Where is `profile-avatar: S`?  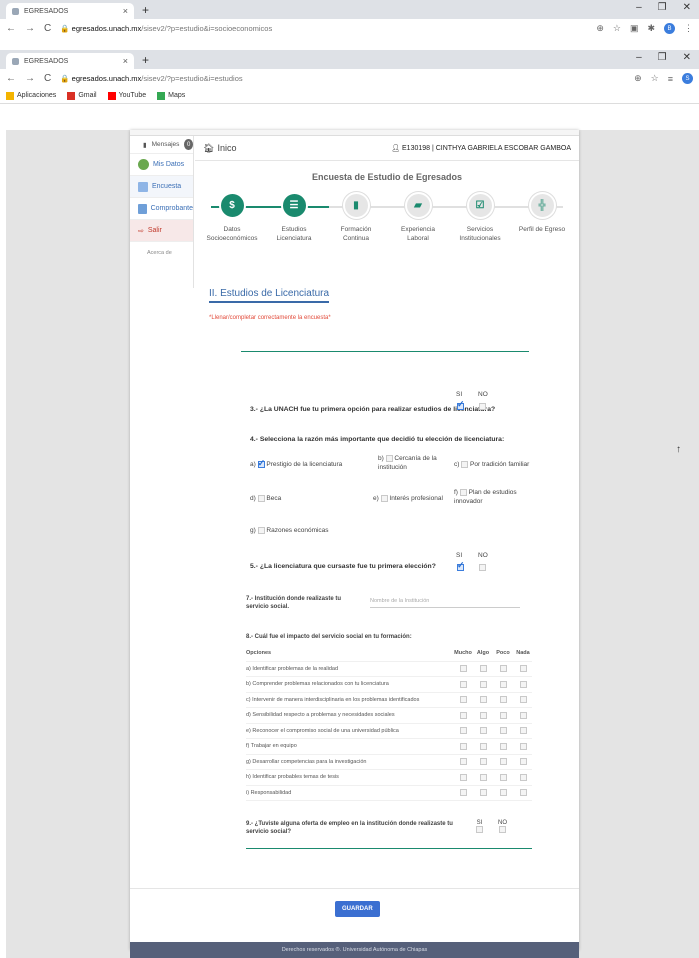
profile-avatar: S is located at coordinates (687, 78).